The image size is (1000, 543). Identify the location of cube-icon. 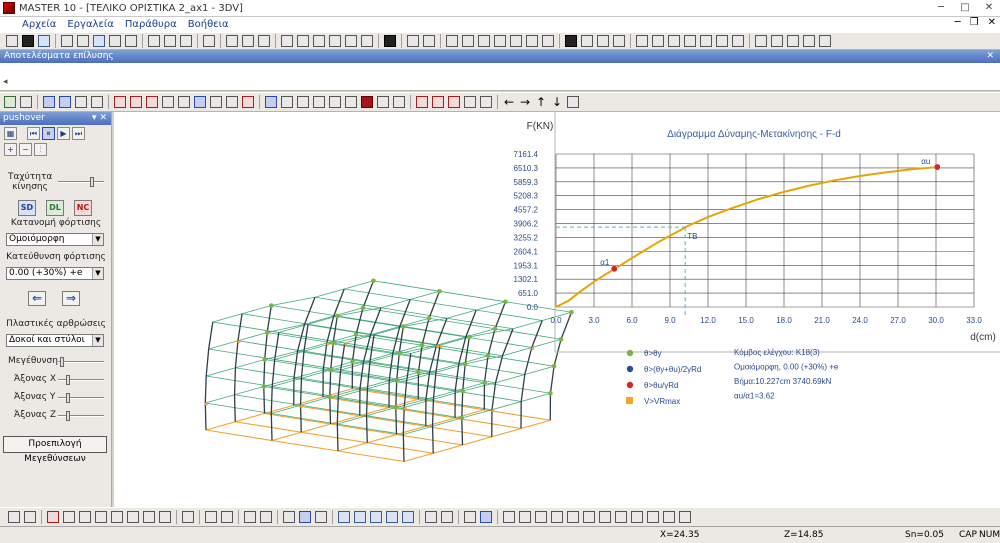
(399, 102).